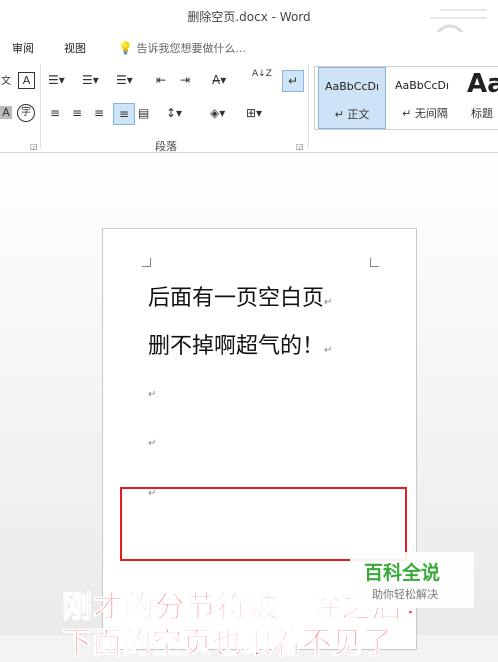 This screenshot has height=662, width=498. Describe the element at coordinates (23, 48) in the screenshot. I see `tab-review: 审阅` at that location.